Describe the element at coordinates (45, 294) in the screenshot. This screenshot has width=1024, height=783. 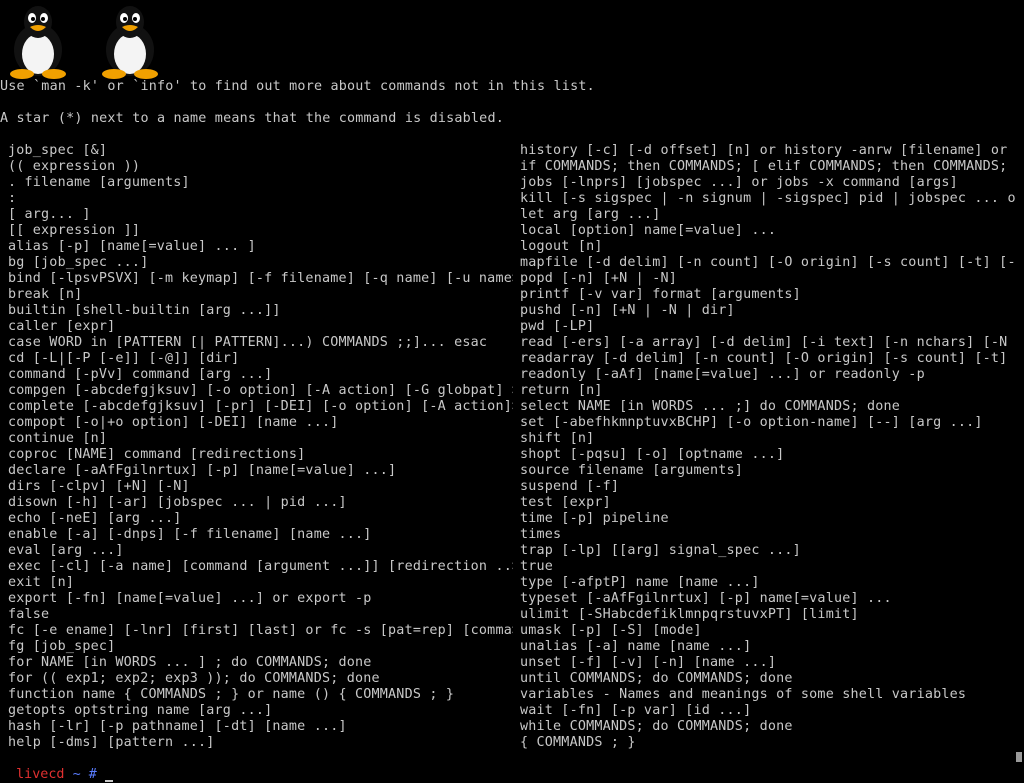
I see `command-entry: break [n]` at that location.